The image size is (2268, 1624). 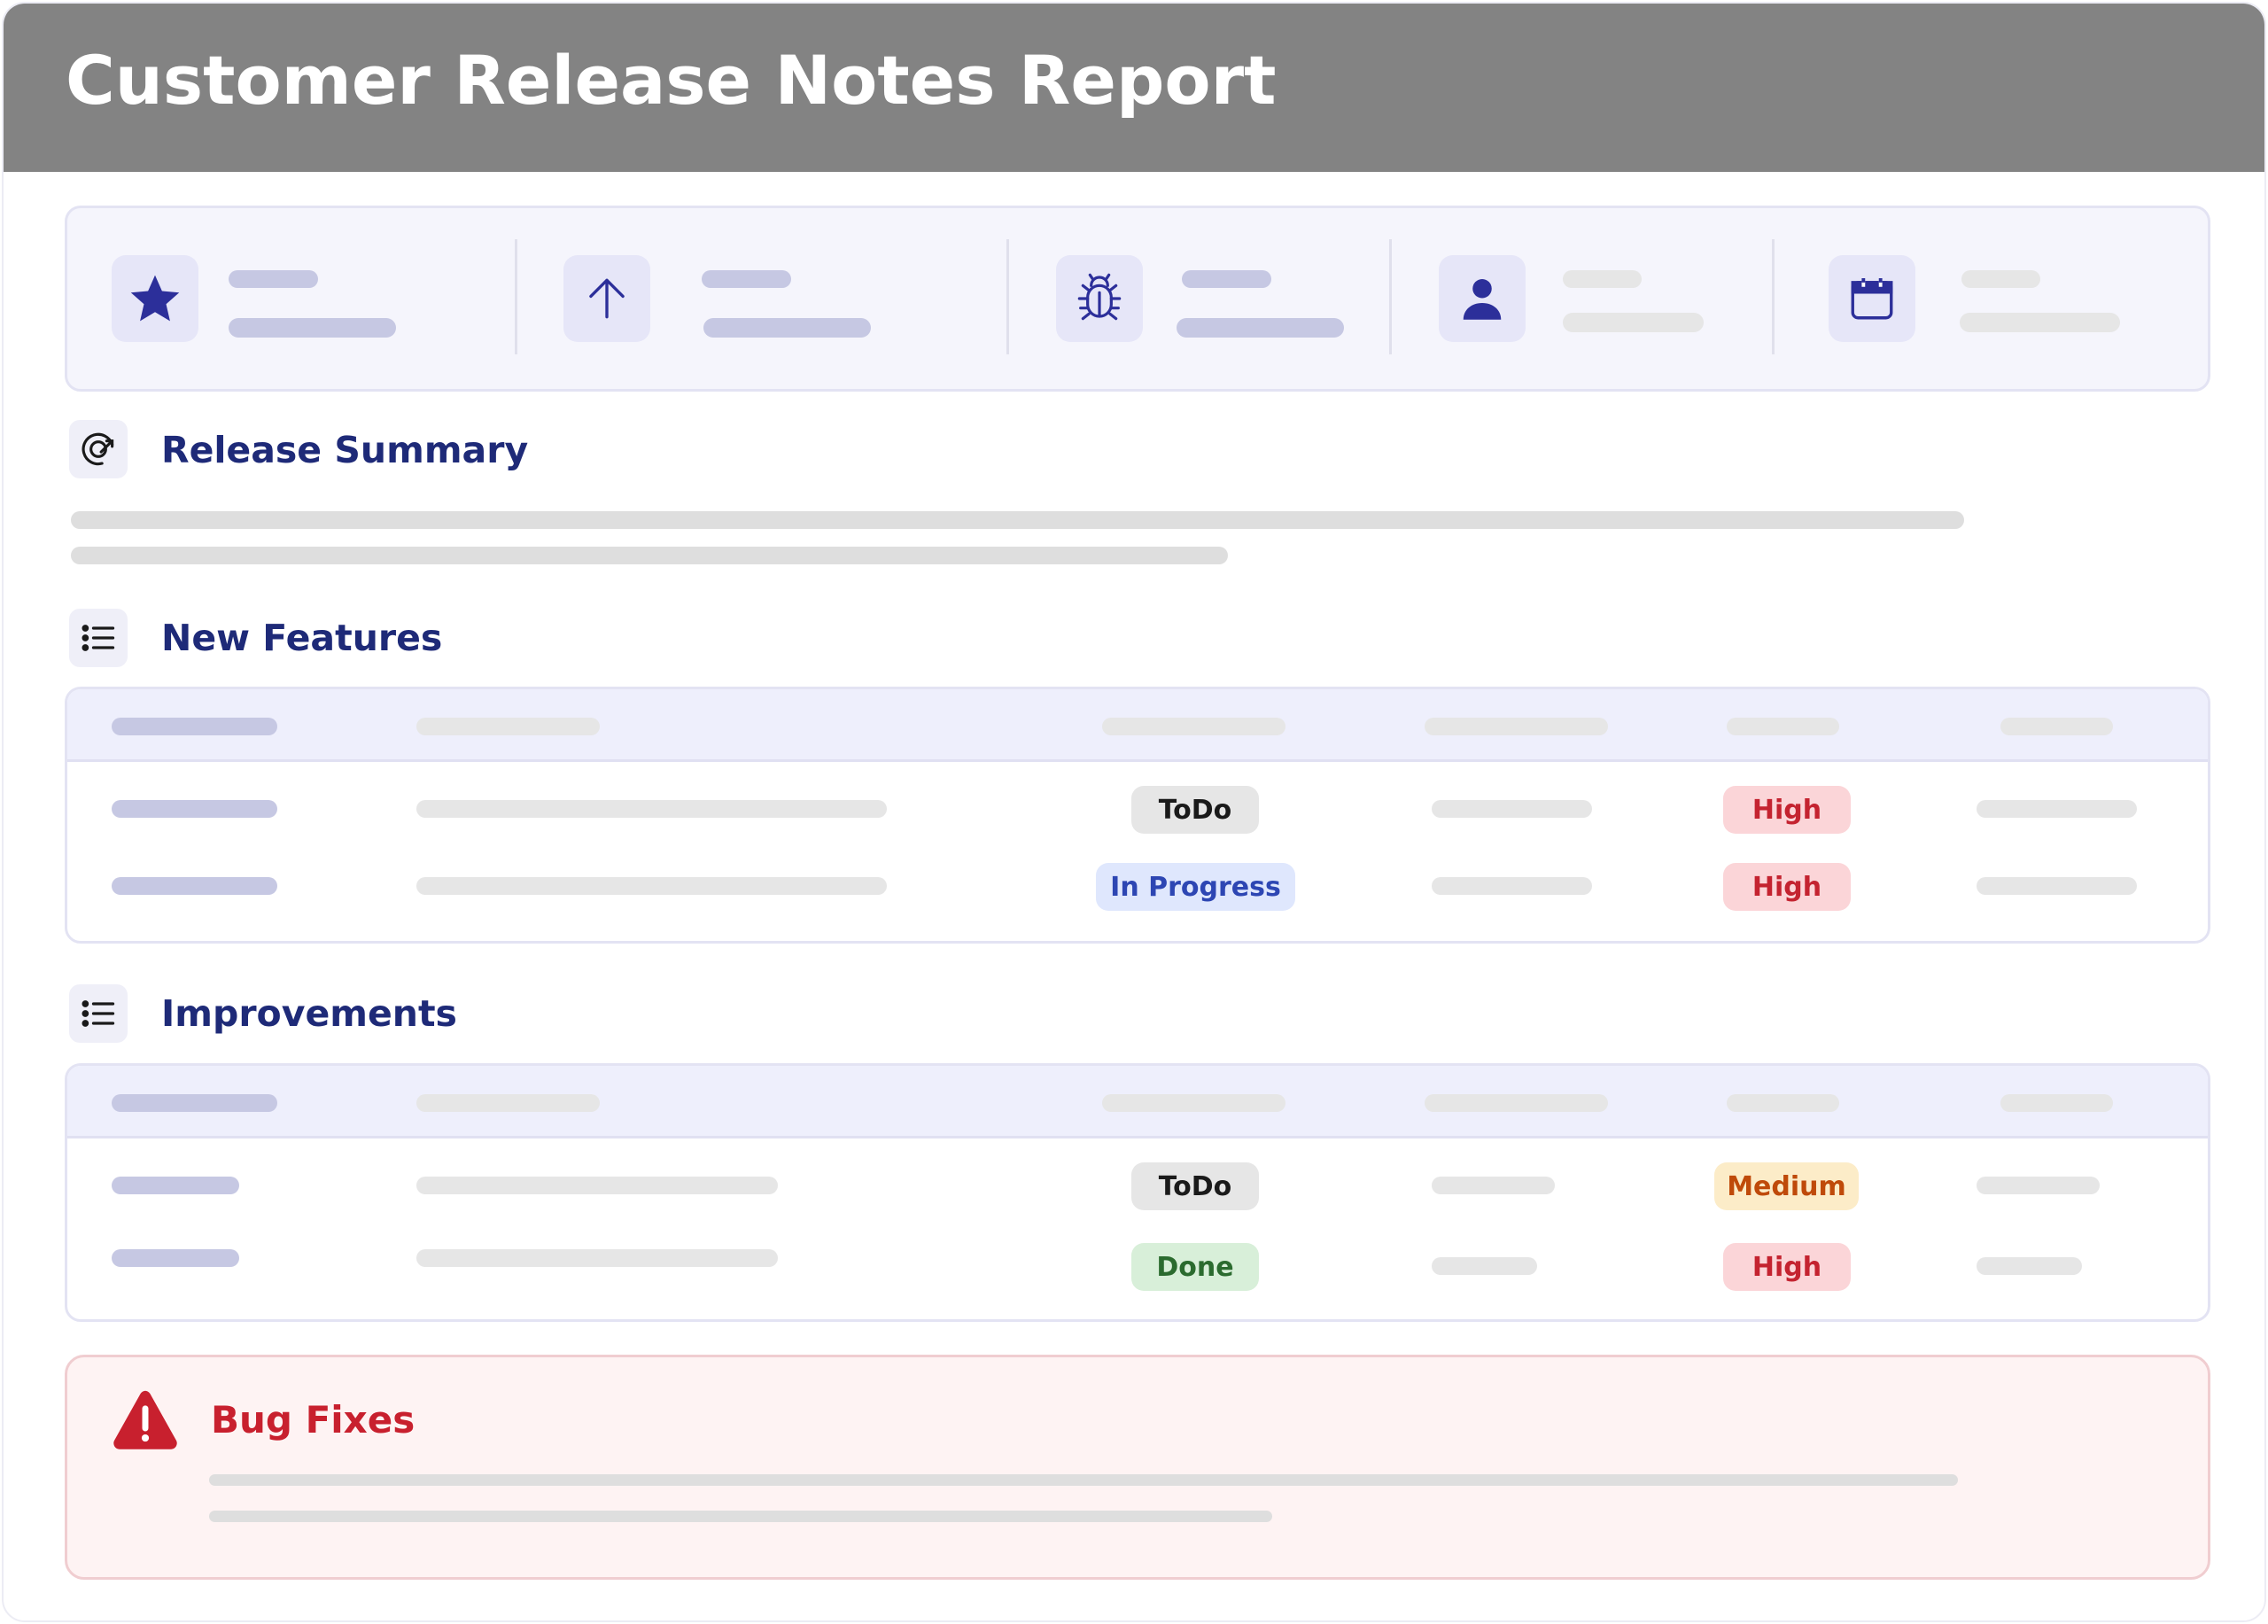 I want to click on section-title-new-features: New Features, so click(x=302, y=638).